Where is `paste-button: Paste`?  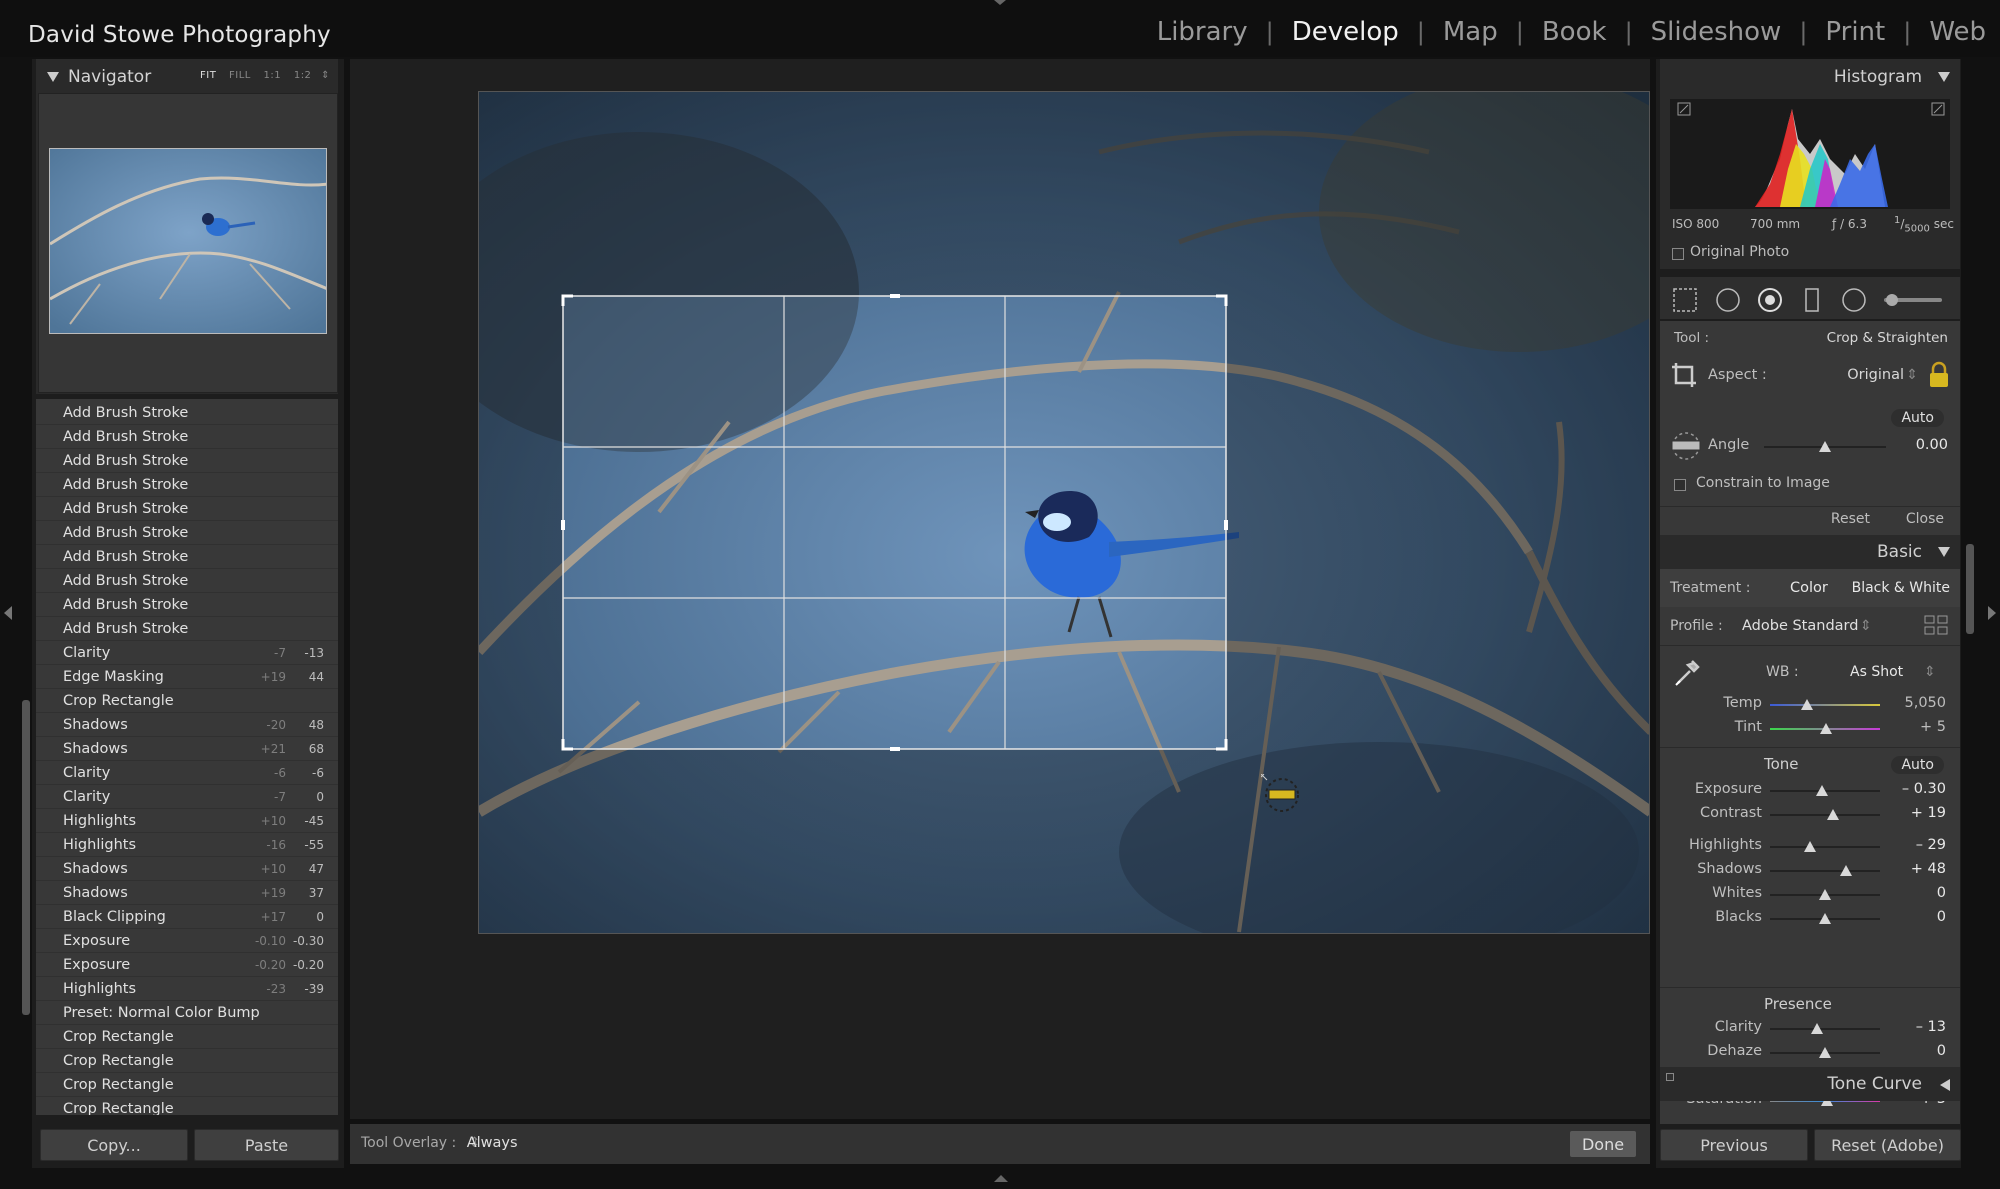 paste-button: Paste is located at coordinates (266, 1145).